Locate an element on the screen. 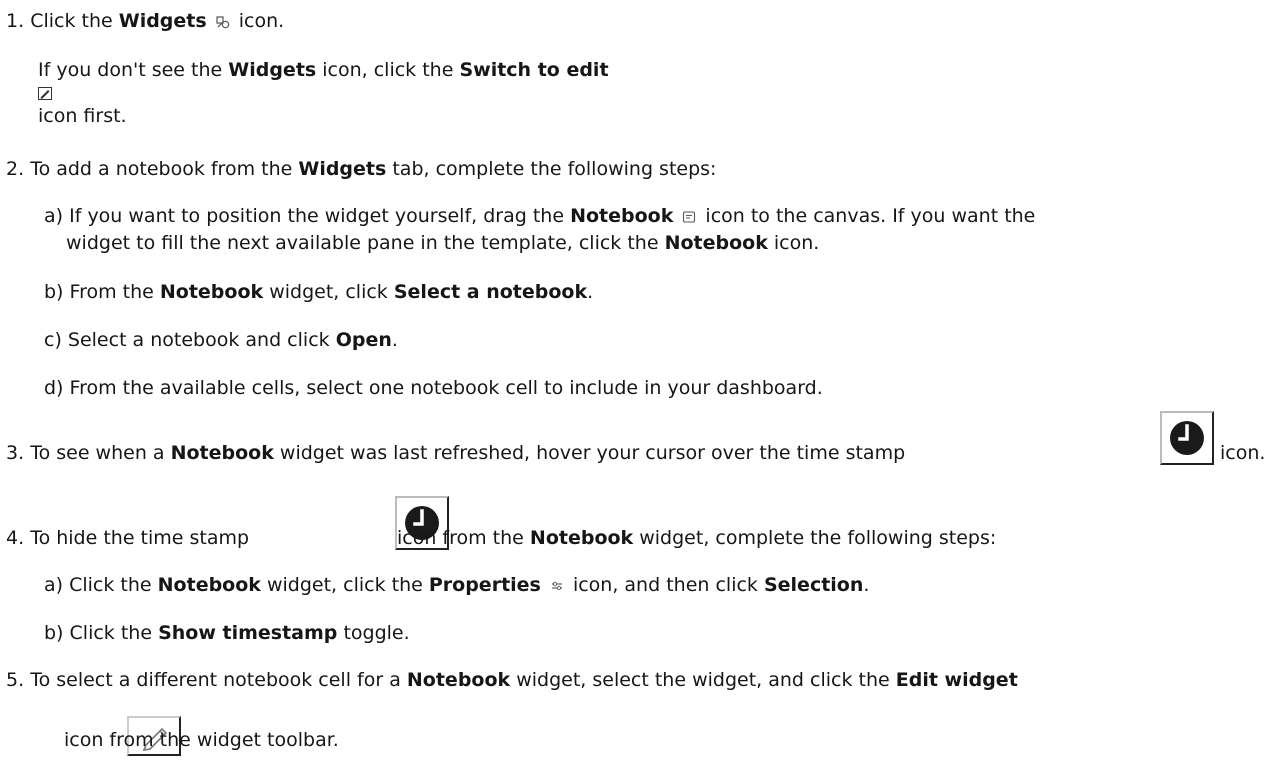  selection-label: Selection is located at coordinates (813, 585).